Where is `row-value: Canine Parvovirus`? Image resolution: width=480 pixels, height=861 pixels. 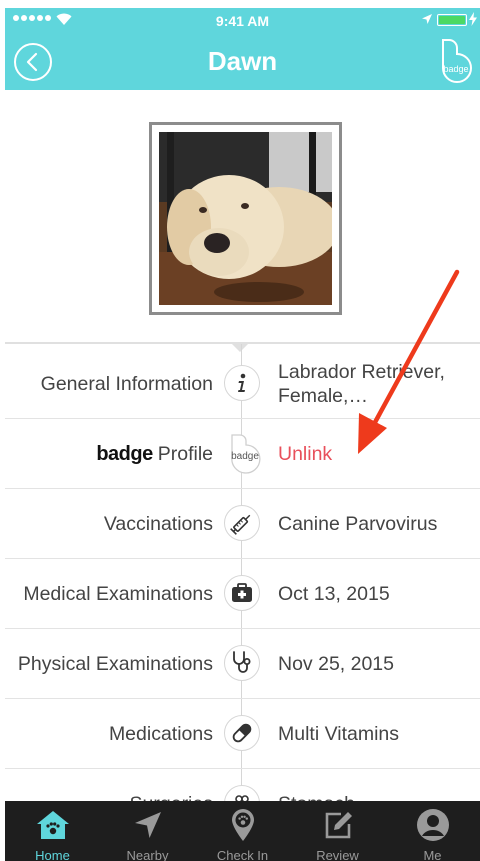
row-value: Canine Parvovirus is located at coordinates (358, 523).